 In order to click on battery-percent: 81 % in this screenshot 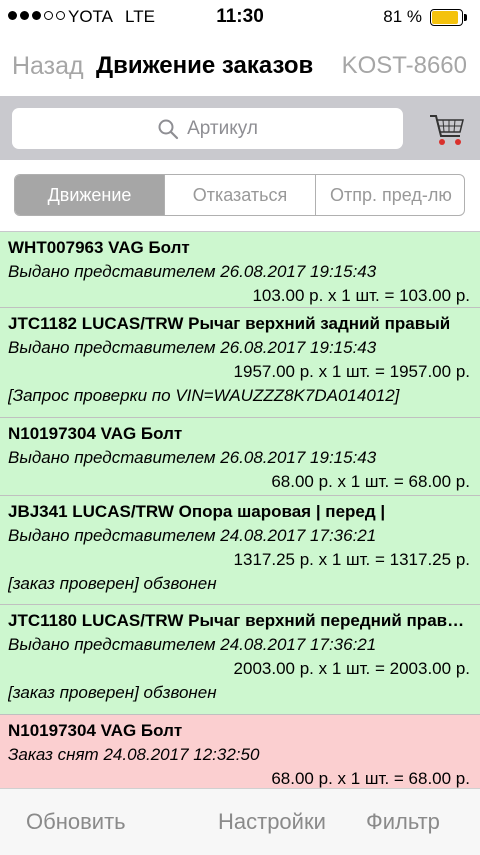, I will do `click(402, 16)`.